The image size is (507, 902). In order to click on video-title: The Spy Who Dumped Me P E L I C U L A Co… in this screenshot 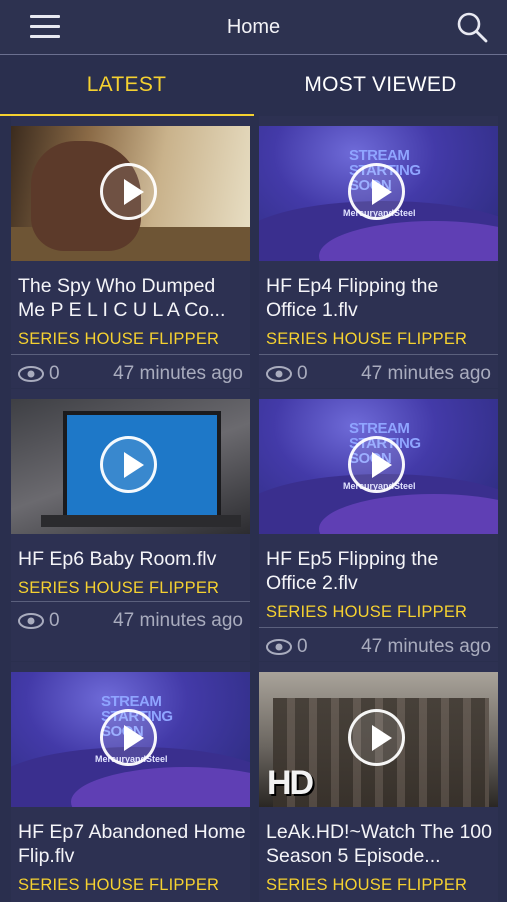, I will do `click(122, 298)`.